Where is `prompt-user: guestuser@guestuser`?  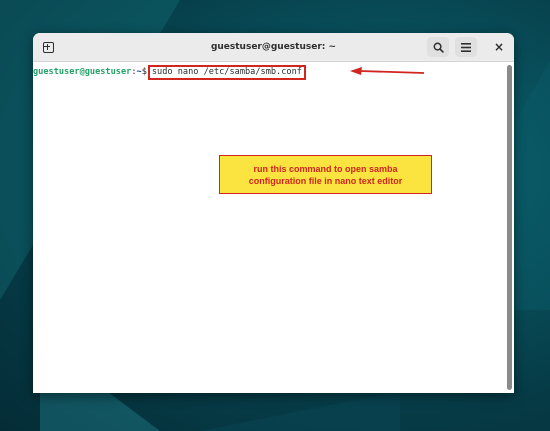 prompt-user: guestuser@guestuser is located at coordinates (82, 72).